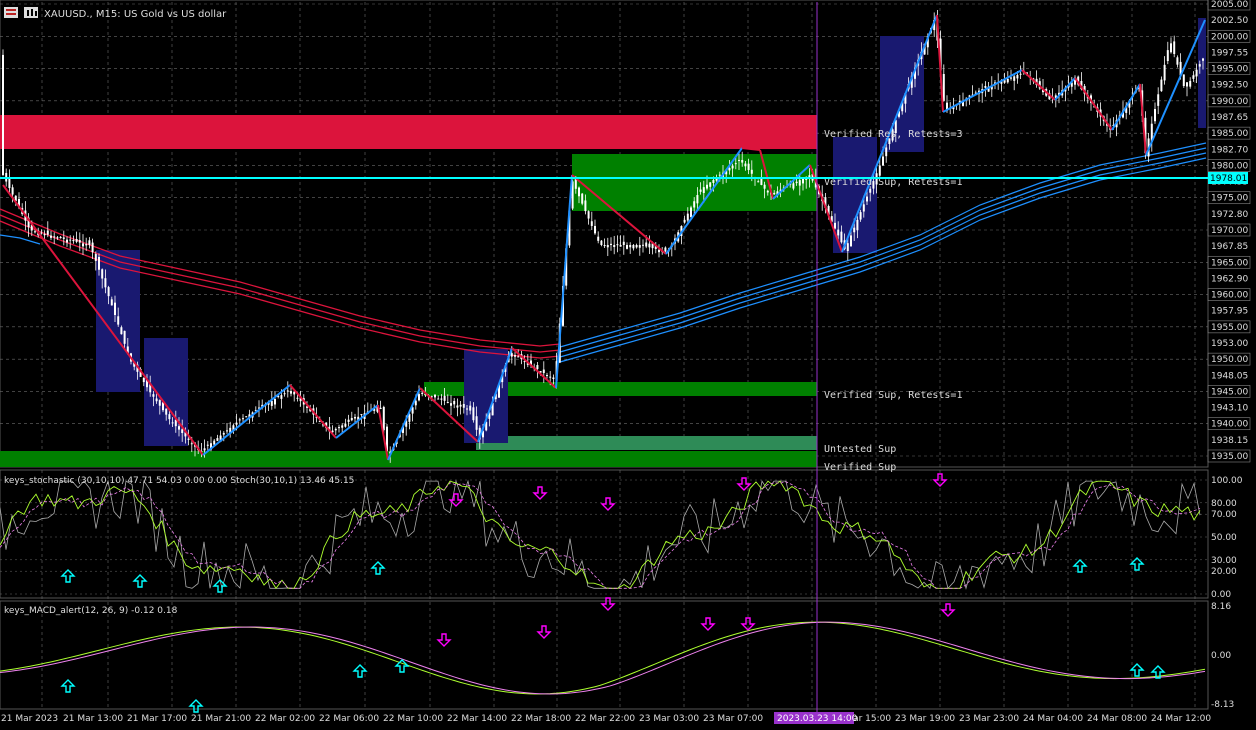 This screenshot has height=730, width=1256. I want to click on support-zone, so click(408, 459).